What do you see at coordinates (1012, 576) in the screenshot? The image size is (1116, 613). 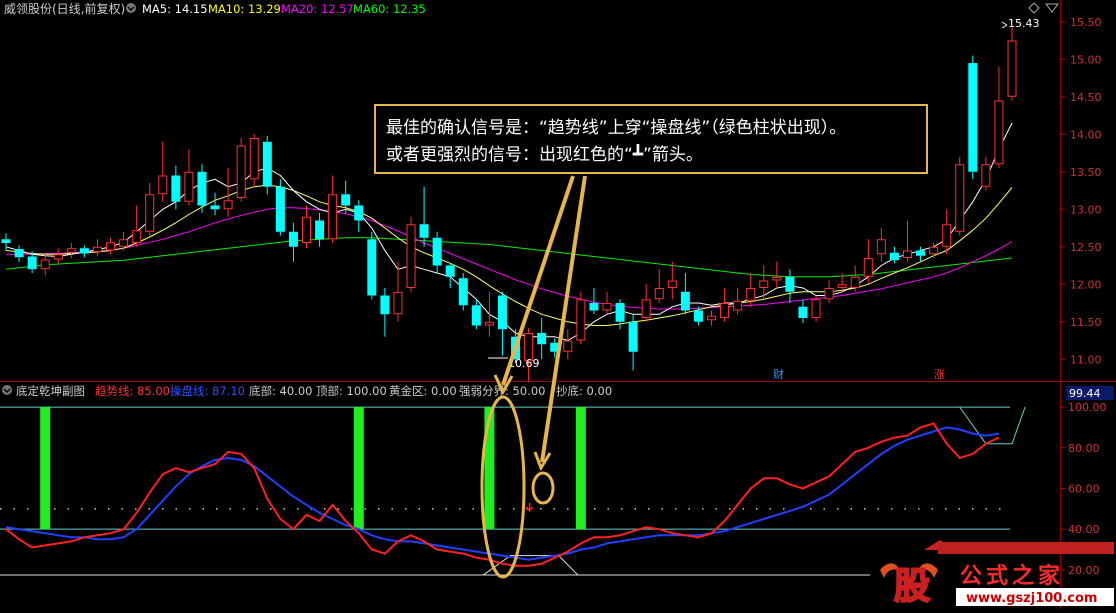 I see `logo-title: 公式之家` at bounding box center [1012, 576].